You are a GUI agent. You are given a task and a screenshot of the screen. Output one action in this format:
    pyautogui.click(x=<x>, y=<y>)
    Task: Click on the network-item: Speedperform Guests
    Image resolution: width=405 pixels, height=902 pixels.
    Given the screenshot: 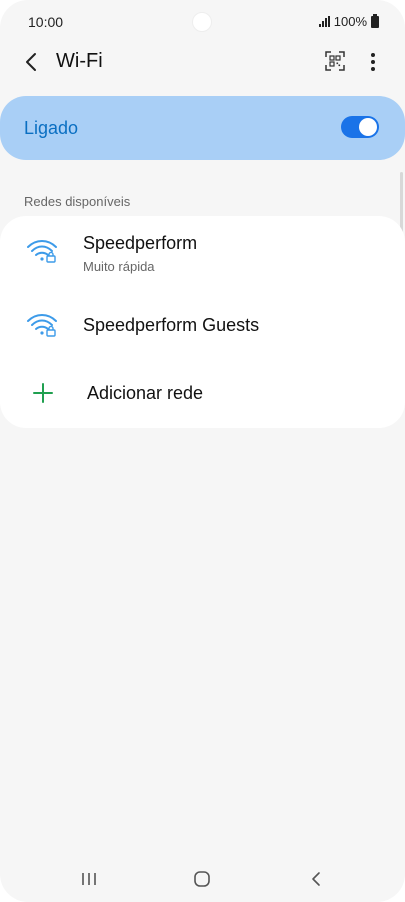 What is the action you would take?
    pyautogui.click(x=202, y=328)
    